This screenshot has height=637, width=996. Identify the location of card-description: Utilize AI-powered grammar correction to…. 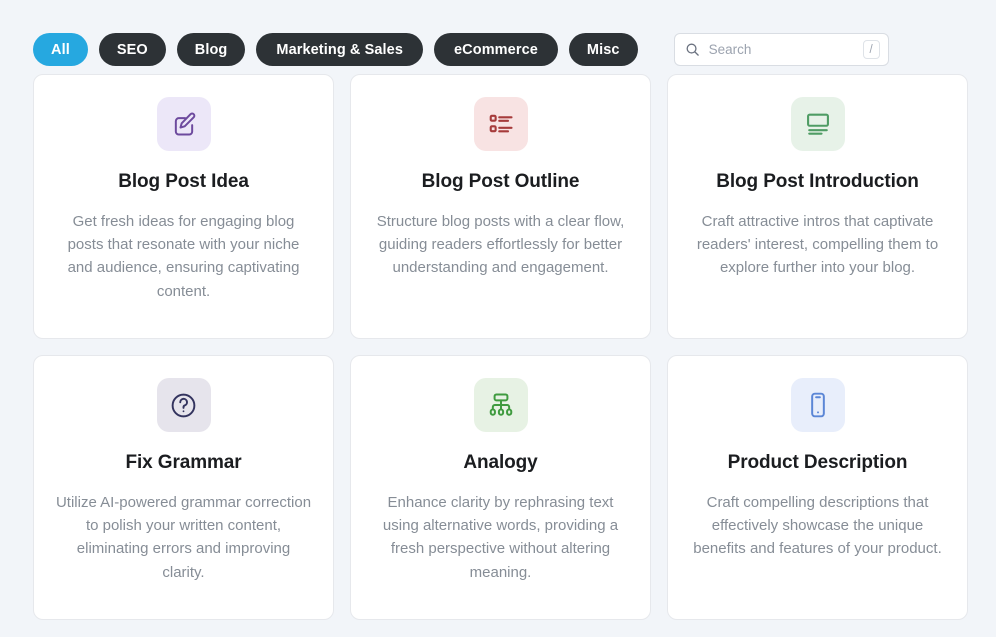
(183, 537).